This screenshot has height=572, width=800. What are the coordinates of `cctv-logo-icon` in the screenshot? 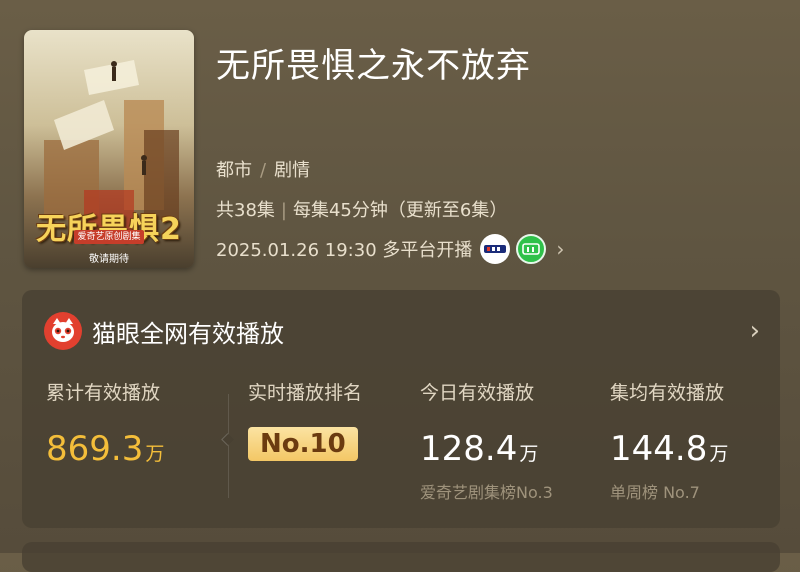 It's located at (495, 249).